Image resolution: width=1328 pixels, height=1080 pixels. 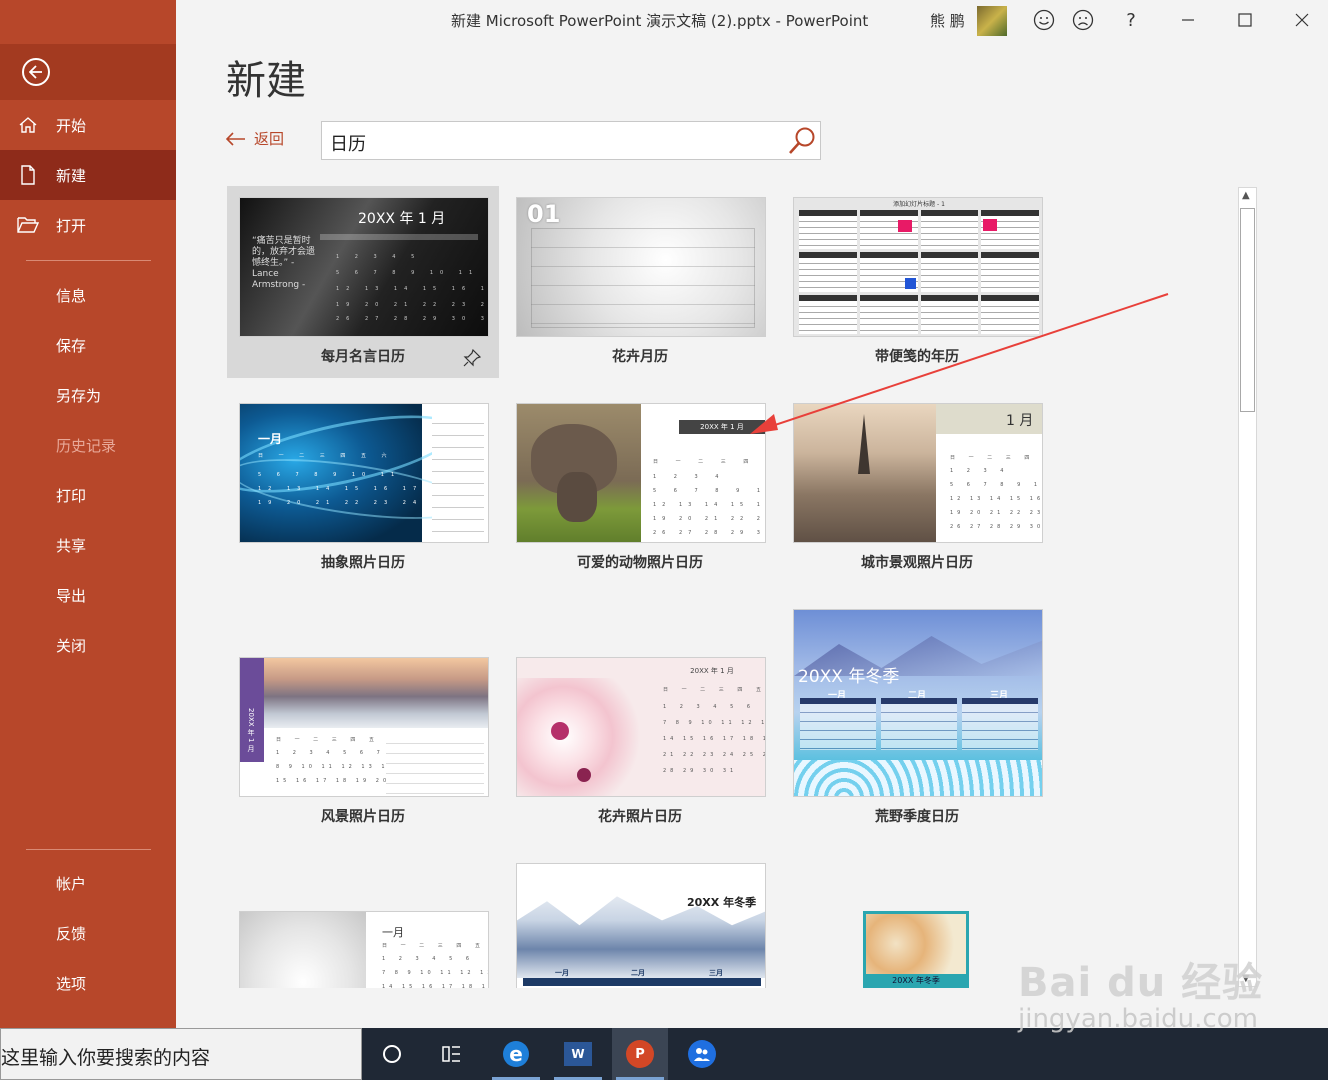 I want to click on thumb-title: 01, so click(x=544, y=214).